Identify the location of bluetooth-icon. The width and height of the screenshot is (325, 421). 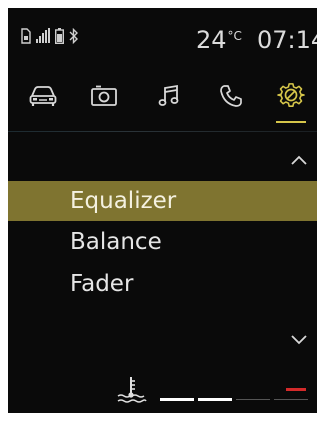
(74, 36).